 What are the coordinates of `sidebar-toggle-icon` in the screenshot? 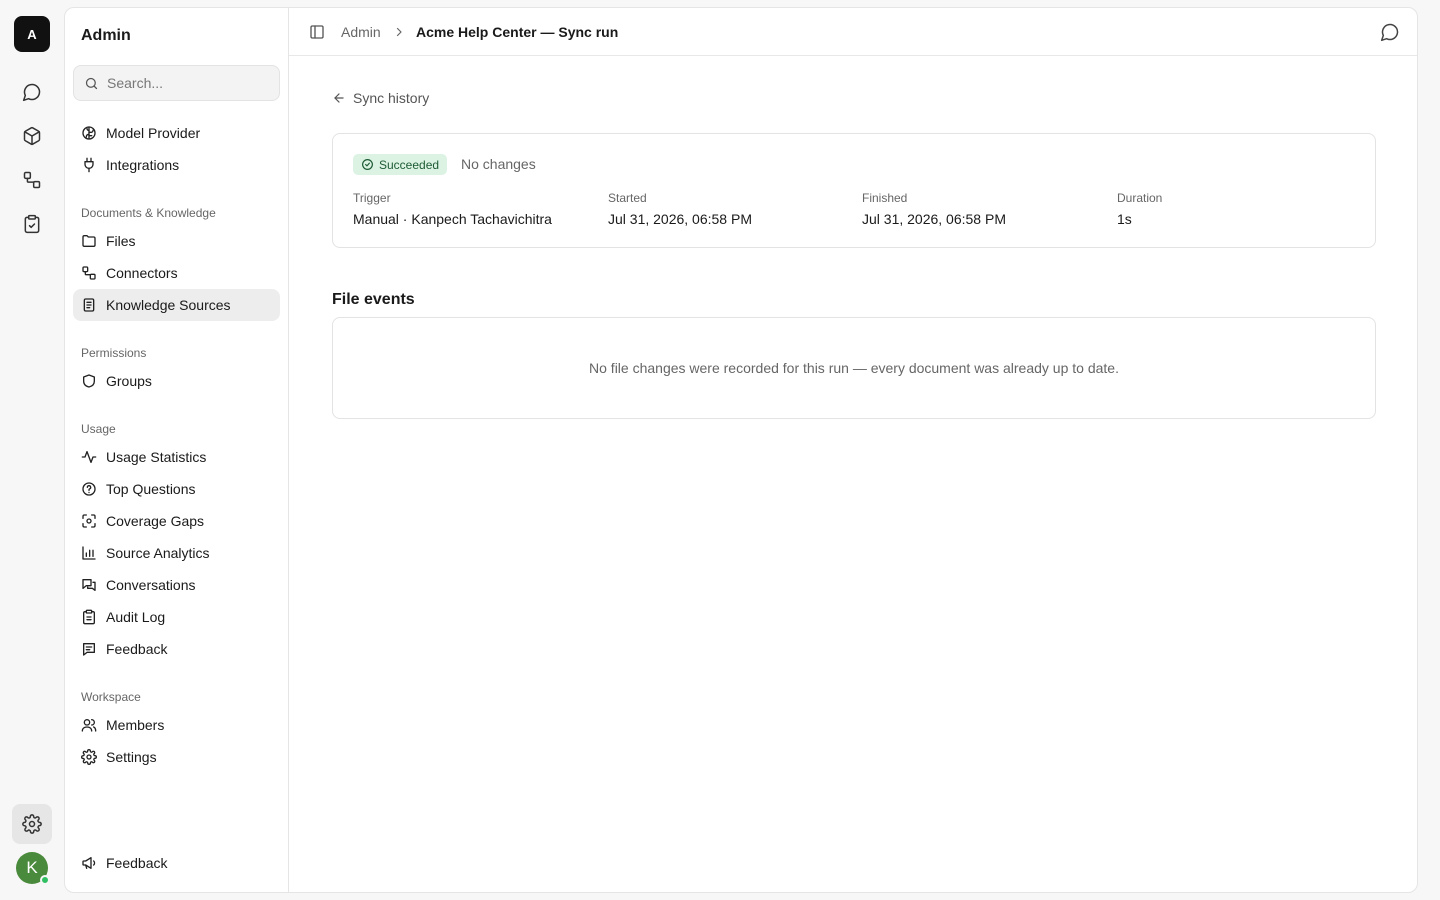 It's located at (317, 32).